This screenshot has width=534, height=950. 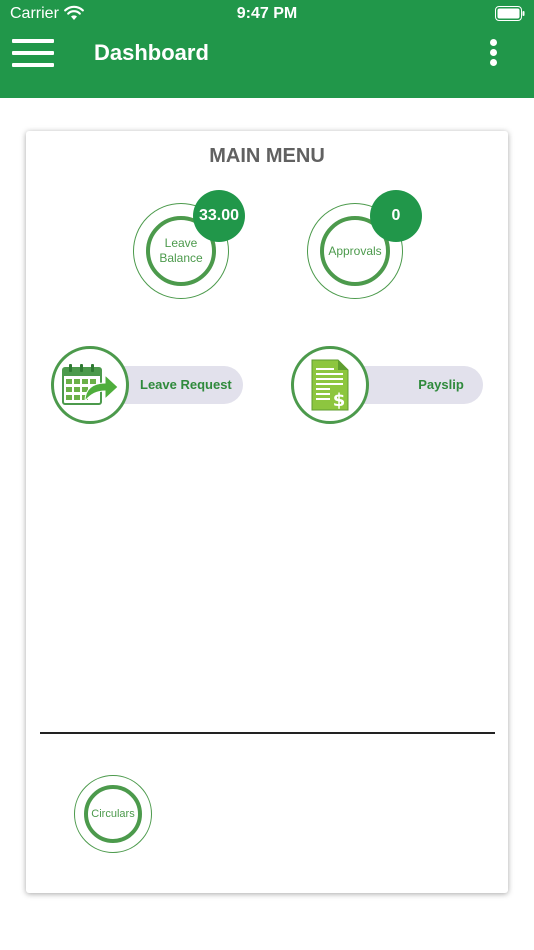 I want to click on payslip-button: Payslip $, so click(x=388, y=385).